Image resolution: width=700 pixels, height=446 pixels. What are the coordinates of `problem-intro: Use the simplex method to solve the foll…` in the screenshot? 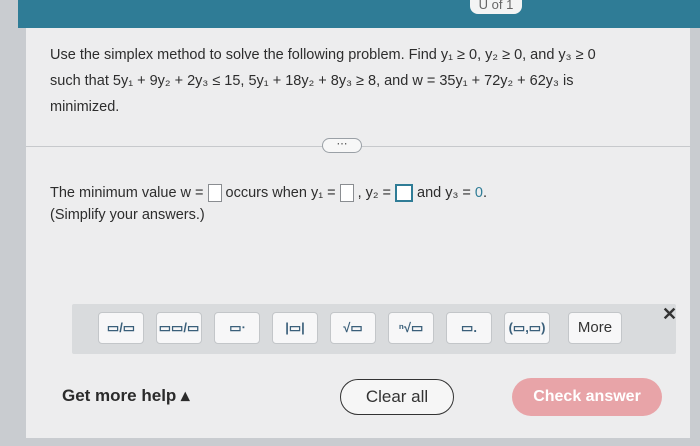 It's located at (243, 55).